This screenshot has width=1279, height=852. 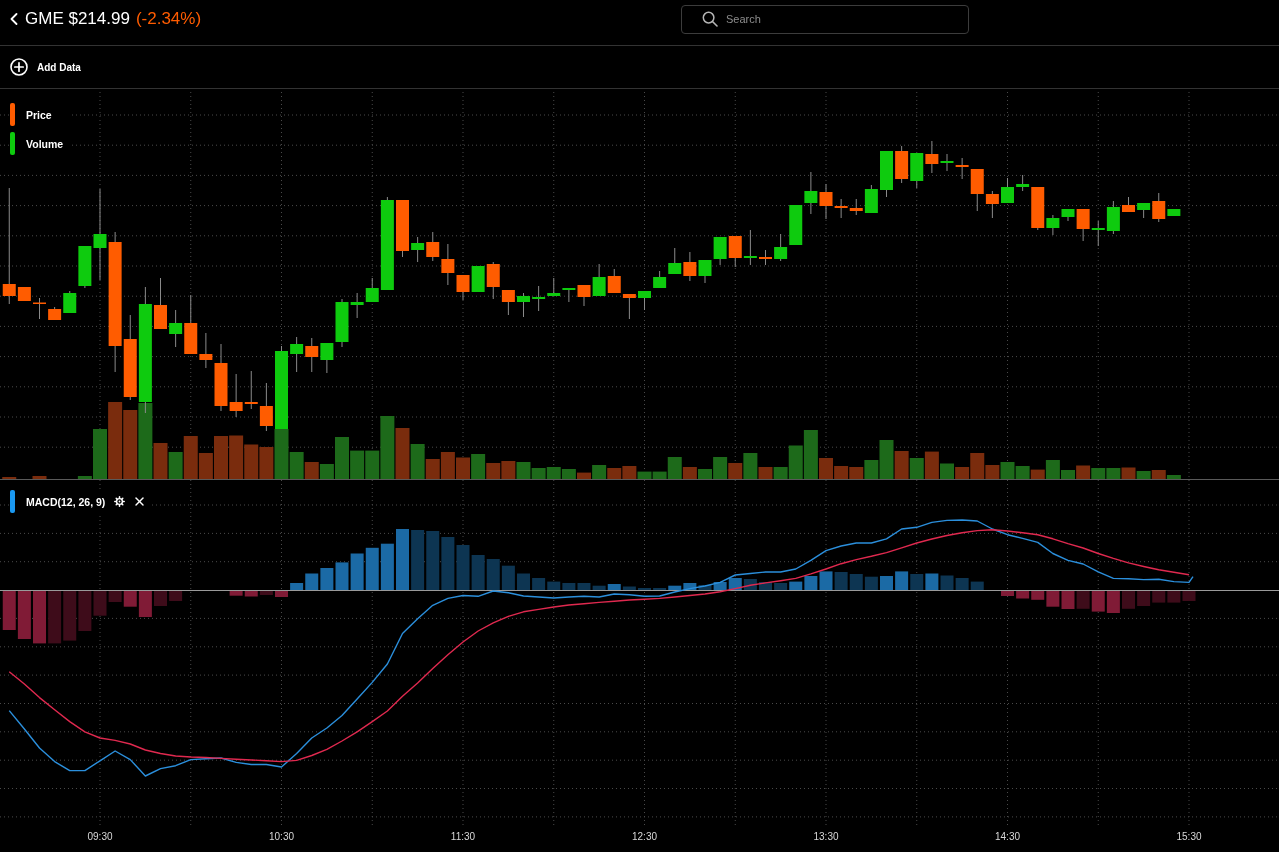 I want to click on indicator-label: MACD(12, 26, 9), so click(x=66, y=501).